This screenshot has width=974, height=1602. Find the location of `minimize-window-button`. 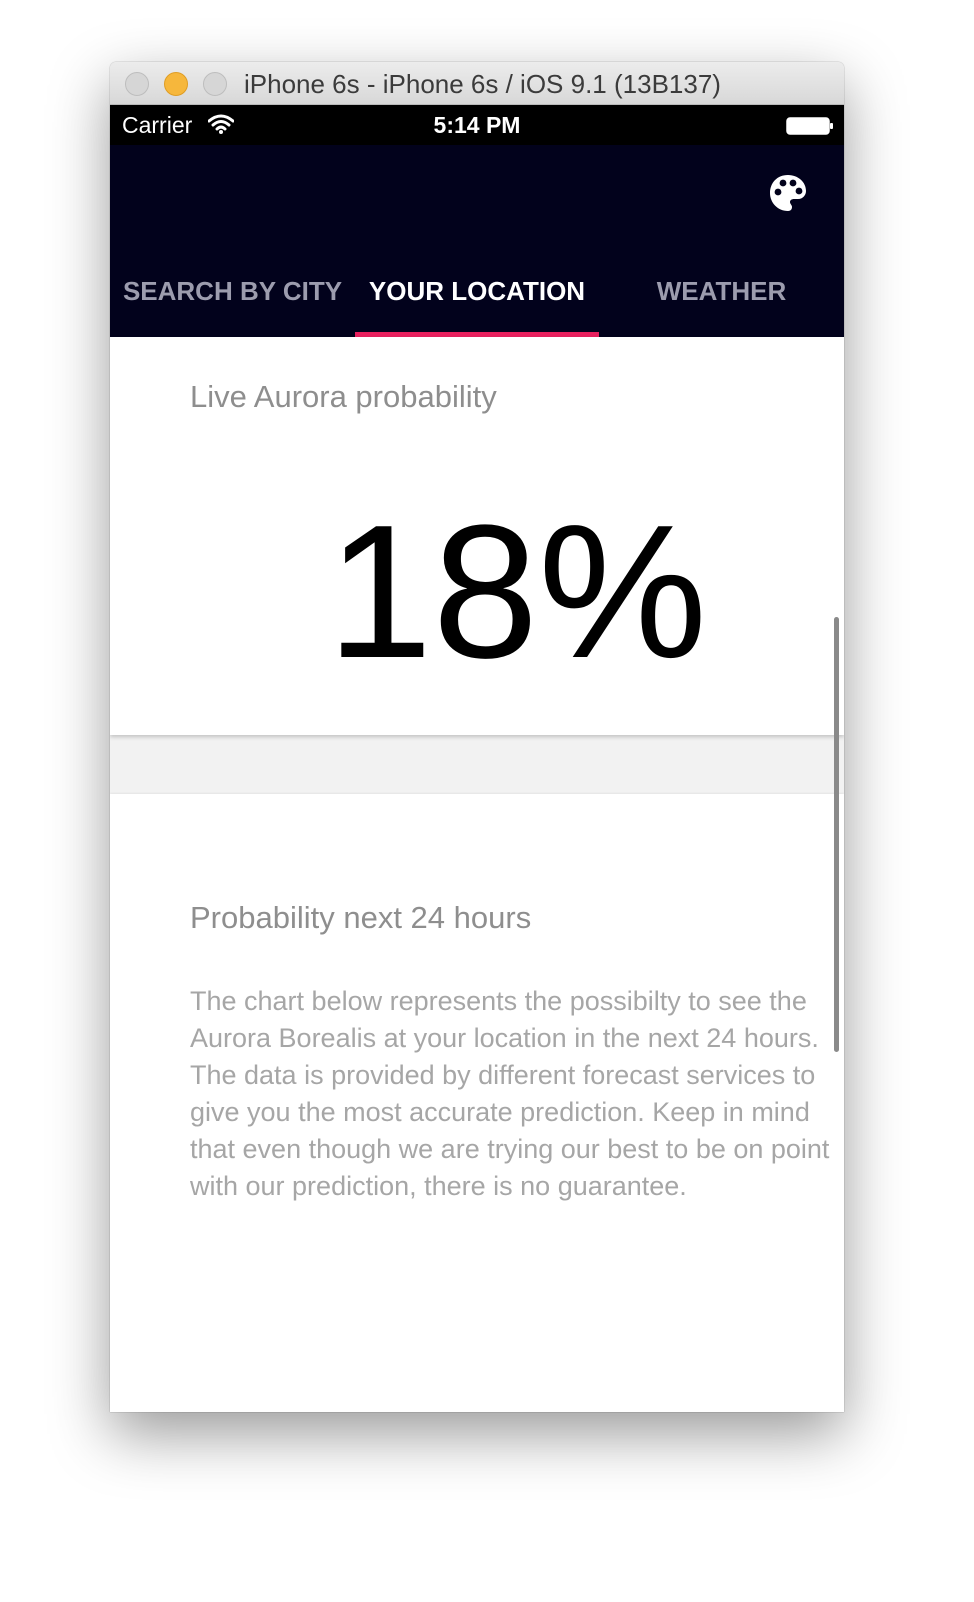

minimize-window-button is located at coordinates (176, 84).